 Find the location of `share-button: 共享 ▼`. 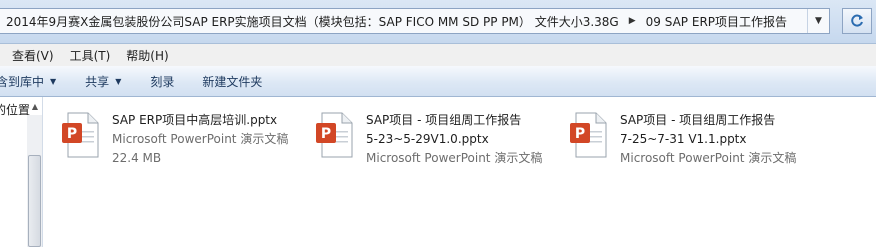

share-button: 共享 ▼ is located at coordinates (103, 81).